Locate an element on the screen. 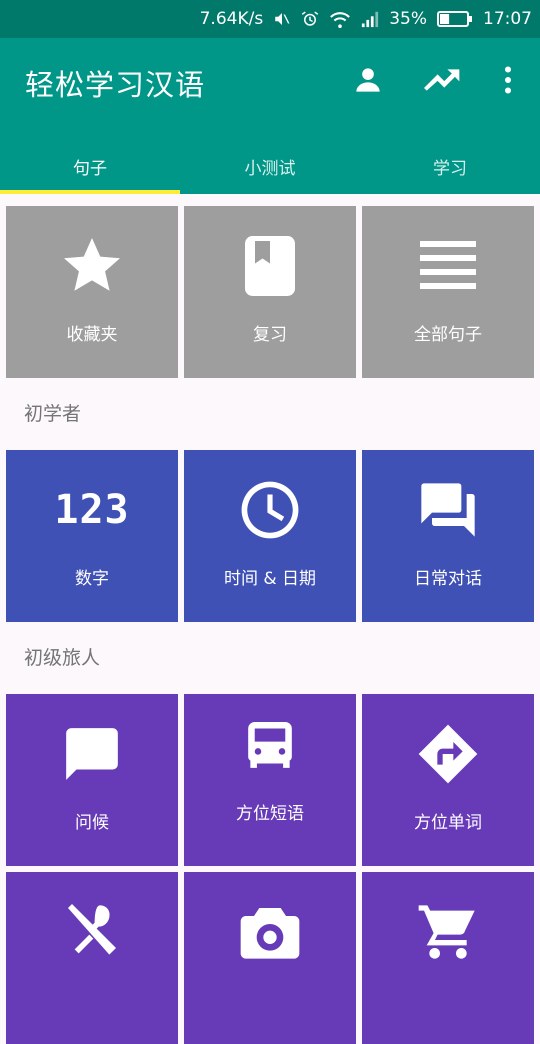 Image resolution: width=540 pixels, height=1044 pixels. cart-icon is located at coordinates (446, 932).